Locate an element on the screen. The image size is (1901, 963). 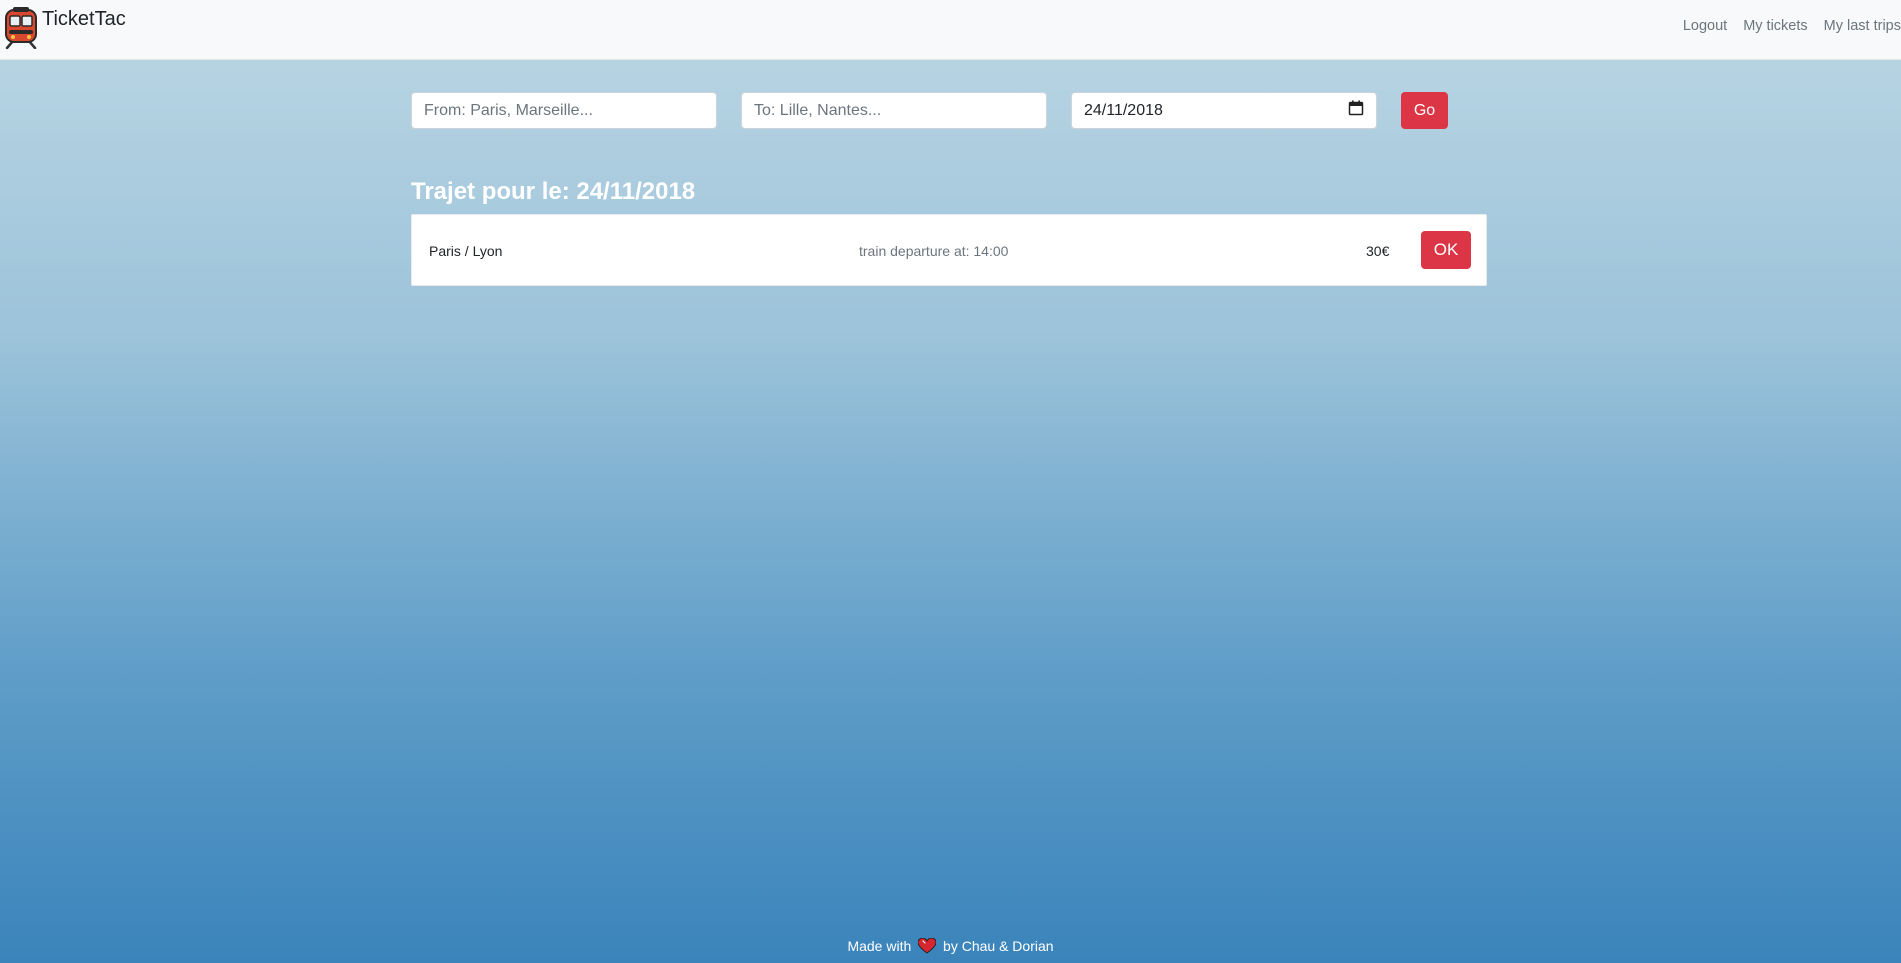
brand is located at coordinates (21, 30).